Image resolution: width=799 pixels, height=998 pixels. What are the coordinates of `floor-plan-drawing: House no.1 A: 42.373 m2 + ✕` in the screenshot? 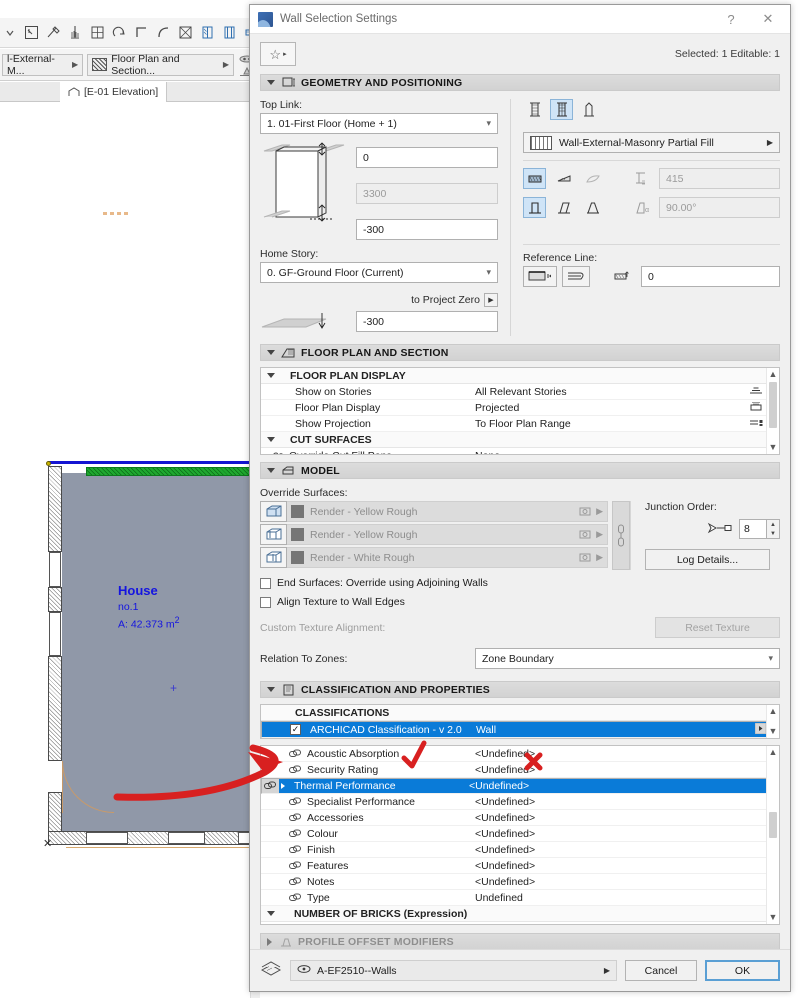 It's located at (168, 664).